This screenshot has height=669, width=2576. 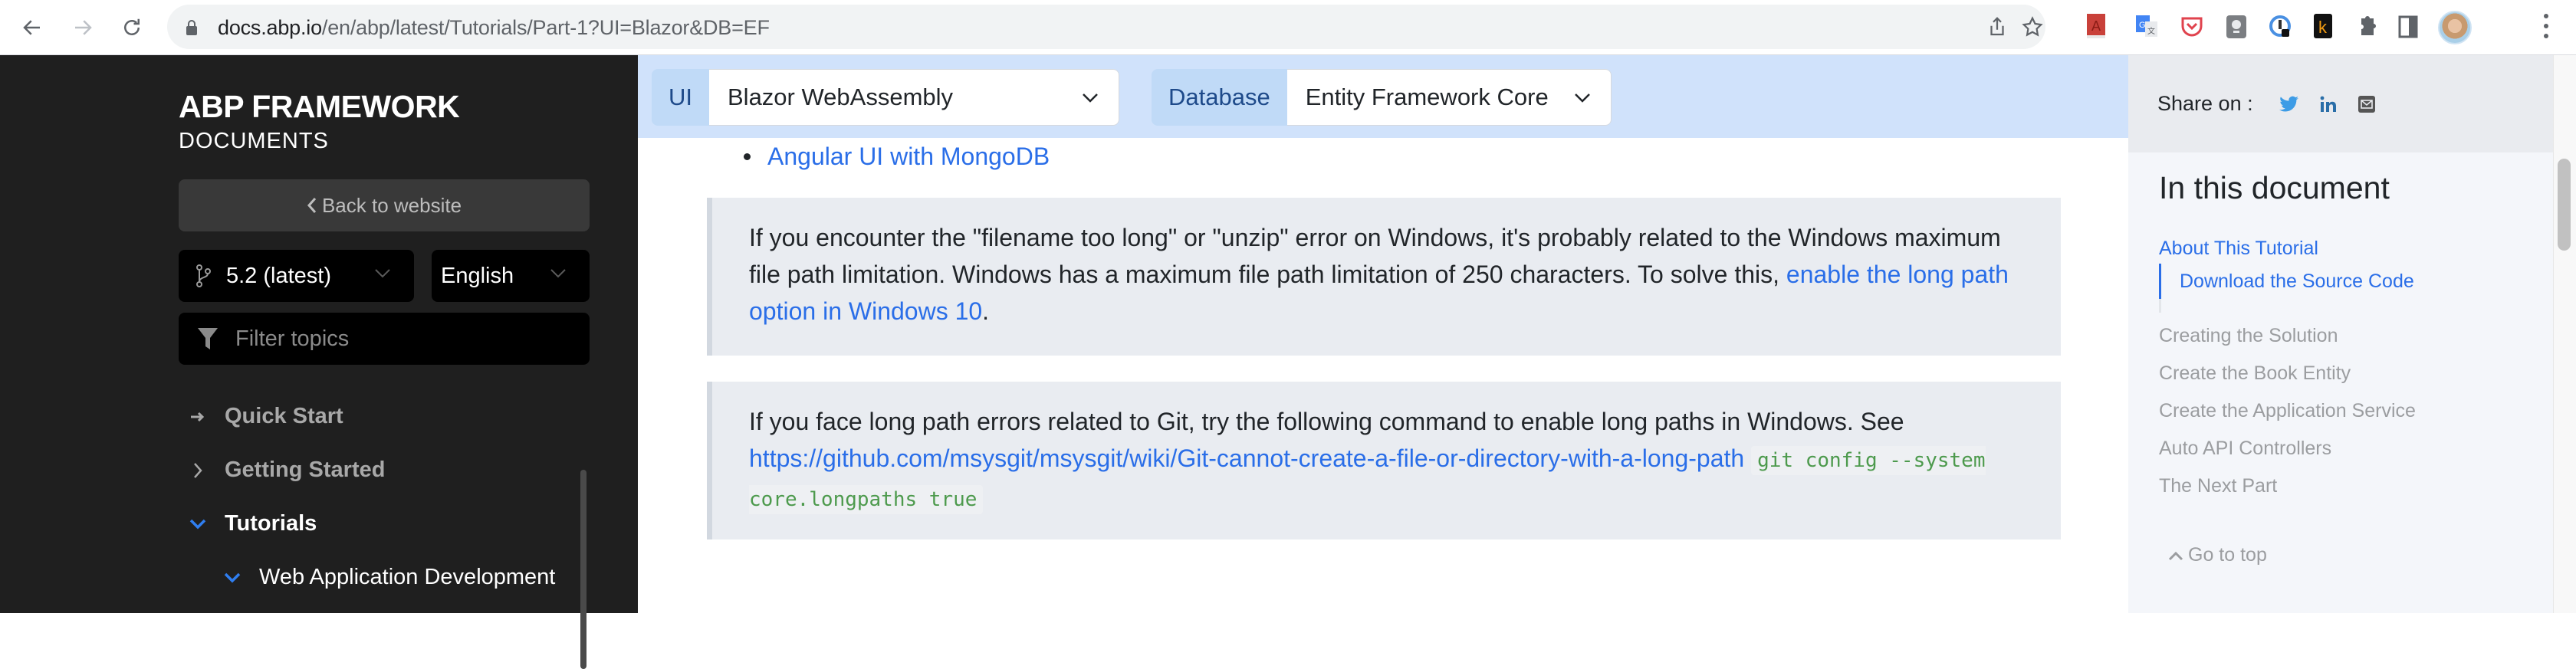 What do you see at coordinates (208, 338) in the screenshot?
I see `filter-funnel-icon` at bounding box center [208, 338].